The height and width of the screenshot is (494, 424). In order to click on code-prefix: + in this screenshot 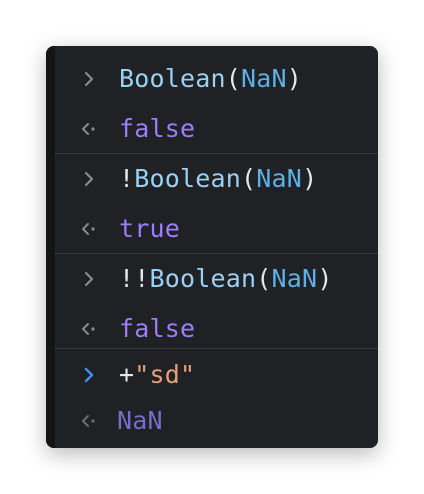, I will do `click(127, 374)`.